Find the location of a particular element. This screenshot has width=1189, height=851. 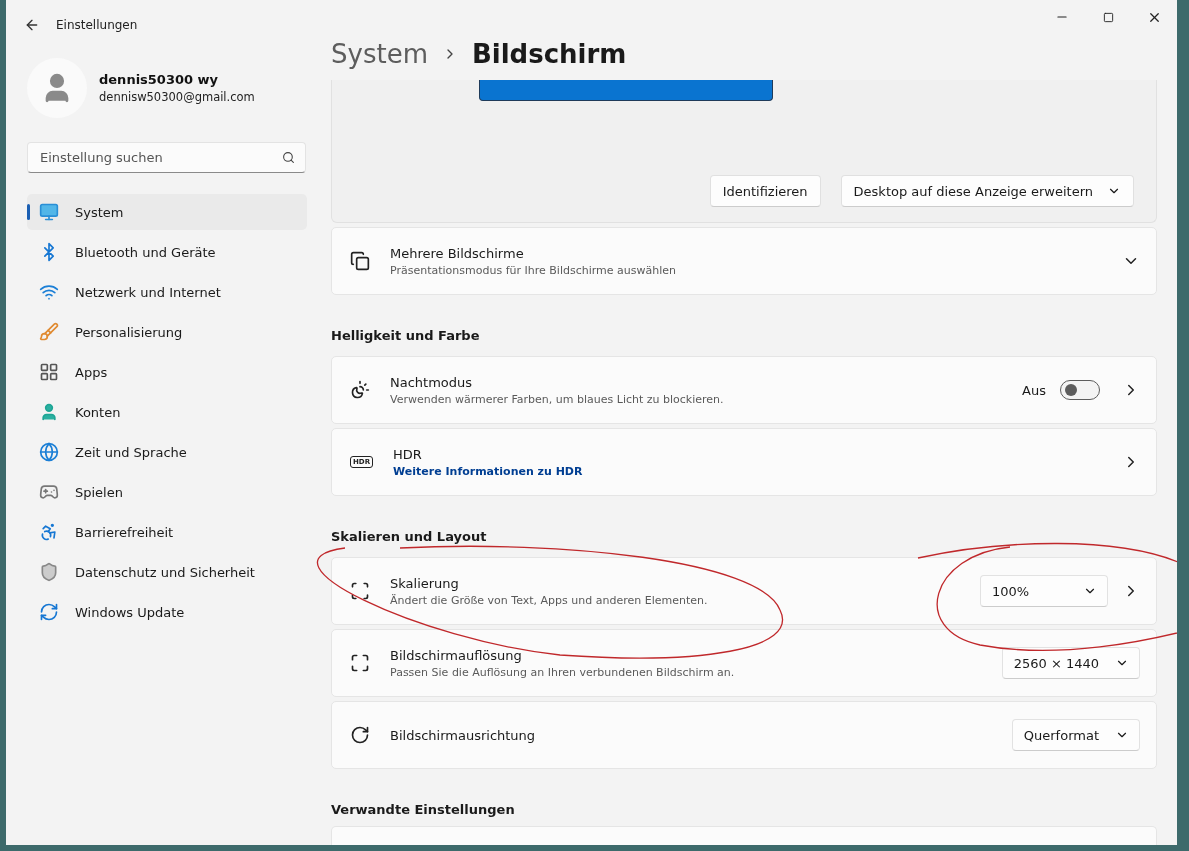

nav-item: Zeit und Sprache is located at coordinates (167, 452).